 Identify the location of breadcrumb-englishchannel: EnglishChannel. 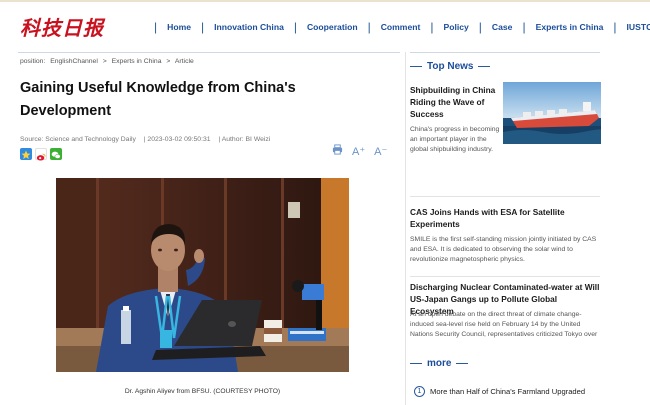
(74, 61).